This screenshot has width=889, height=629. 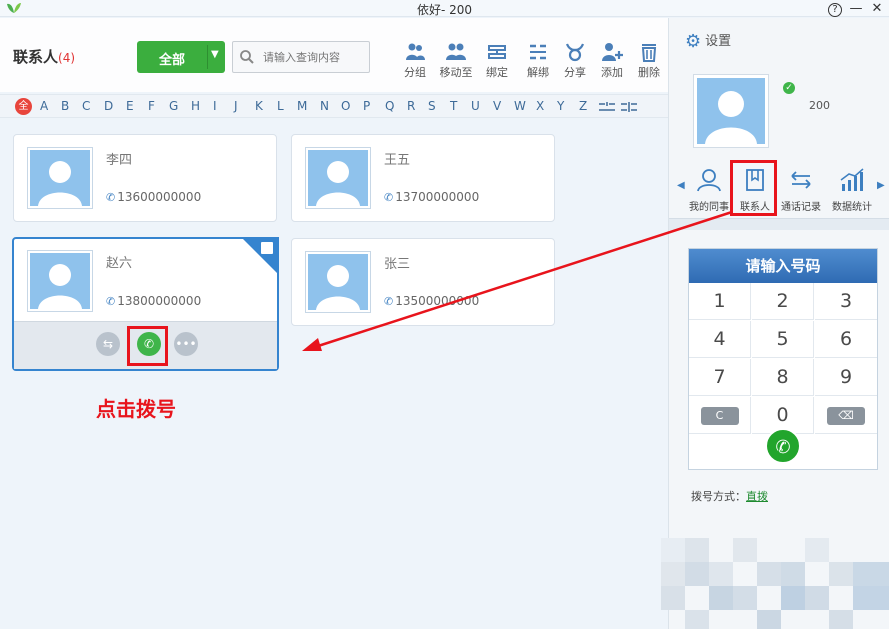 What do you see at coordinates (475, 106) in the screenshot?
I see `alpha-letter: U` at bounding box center [475, 106].